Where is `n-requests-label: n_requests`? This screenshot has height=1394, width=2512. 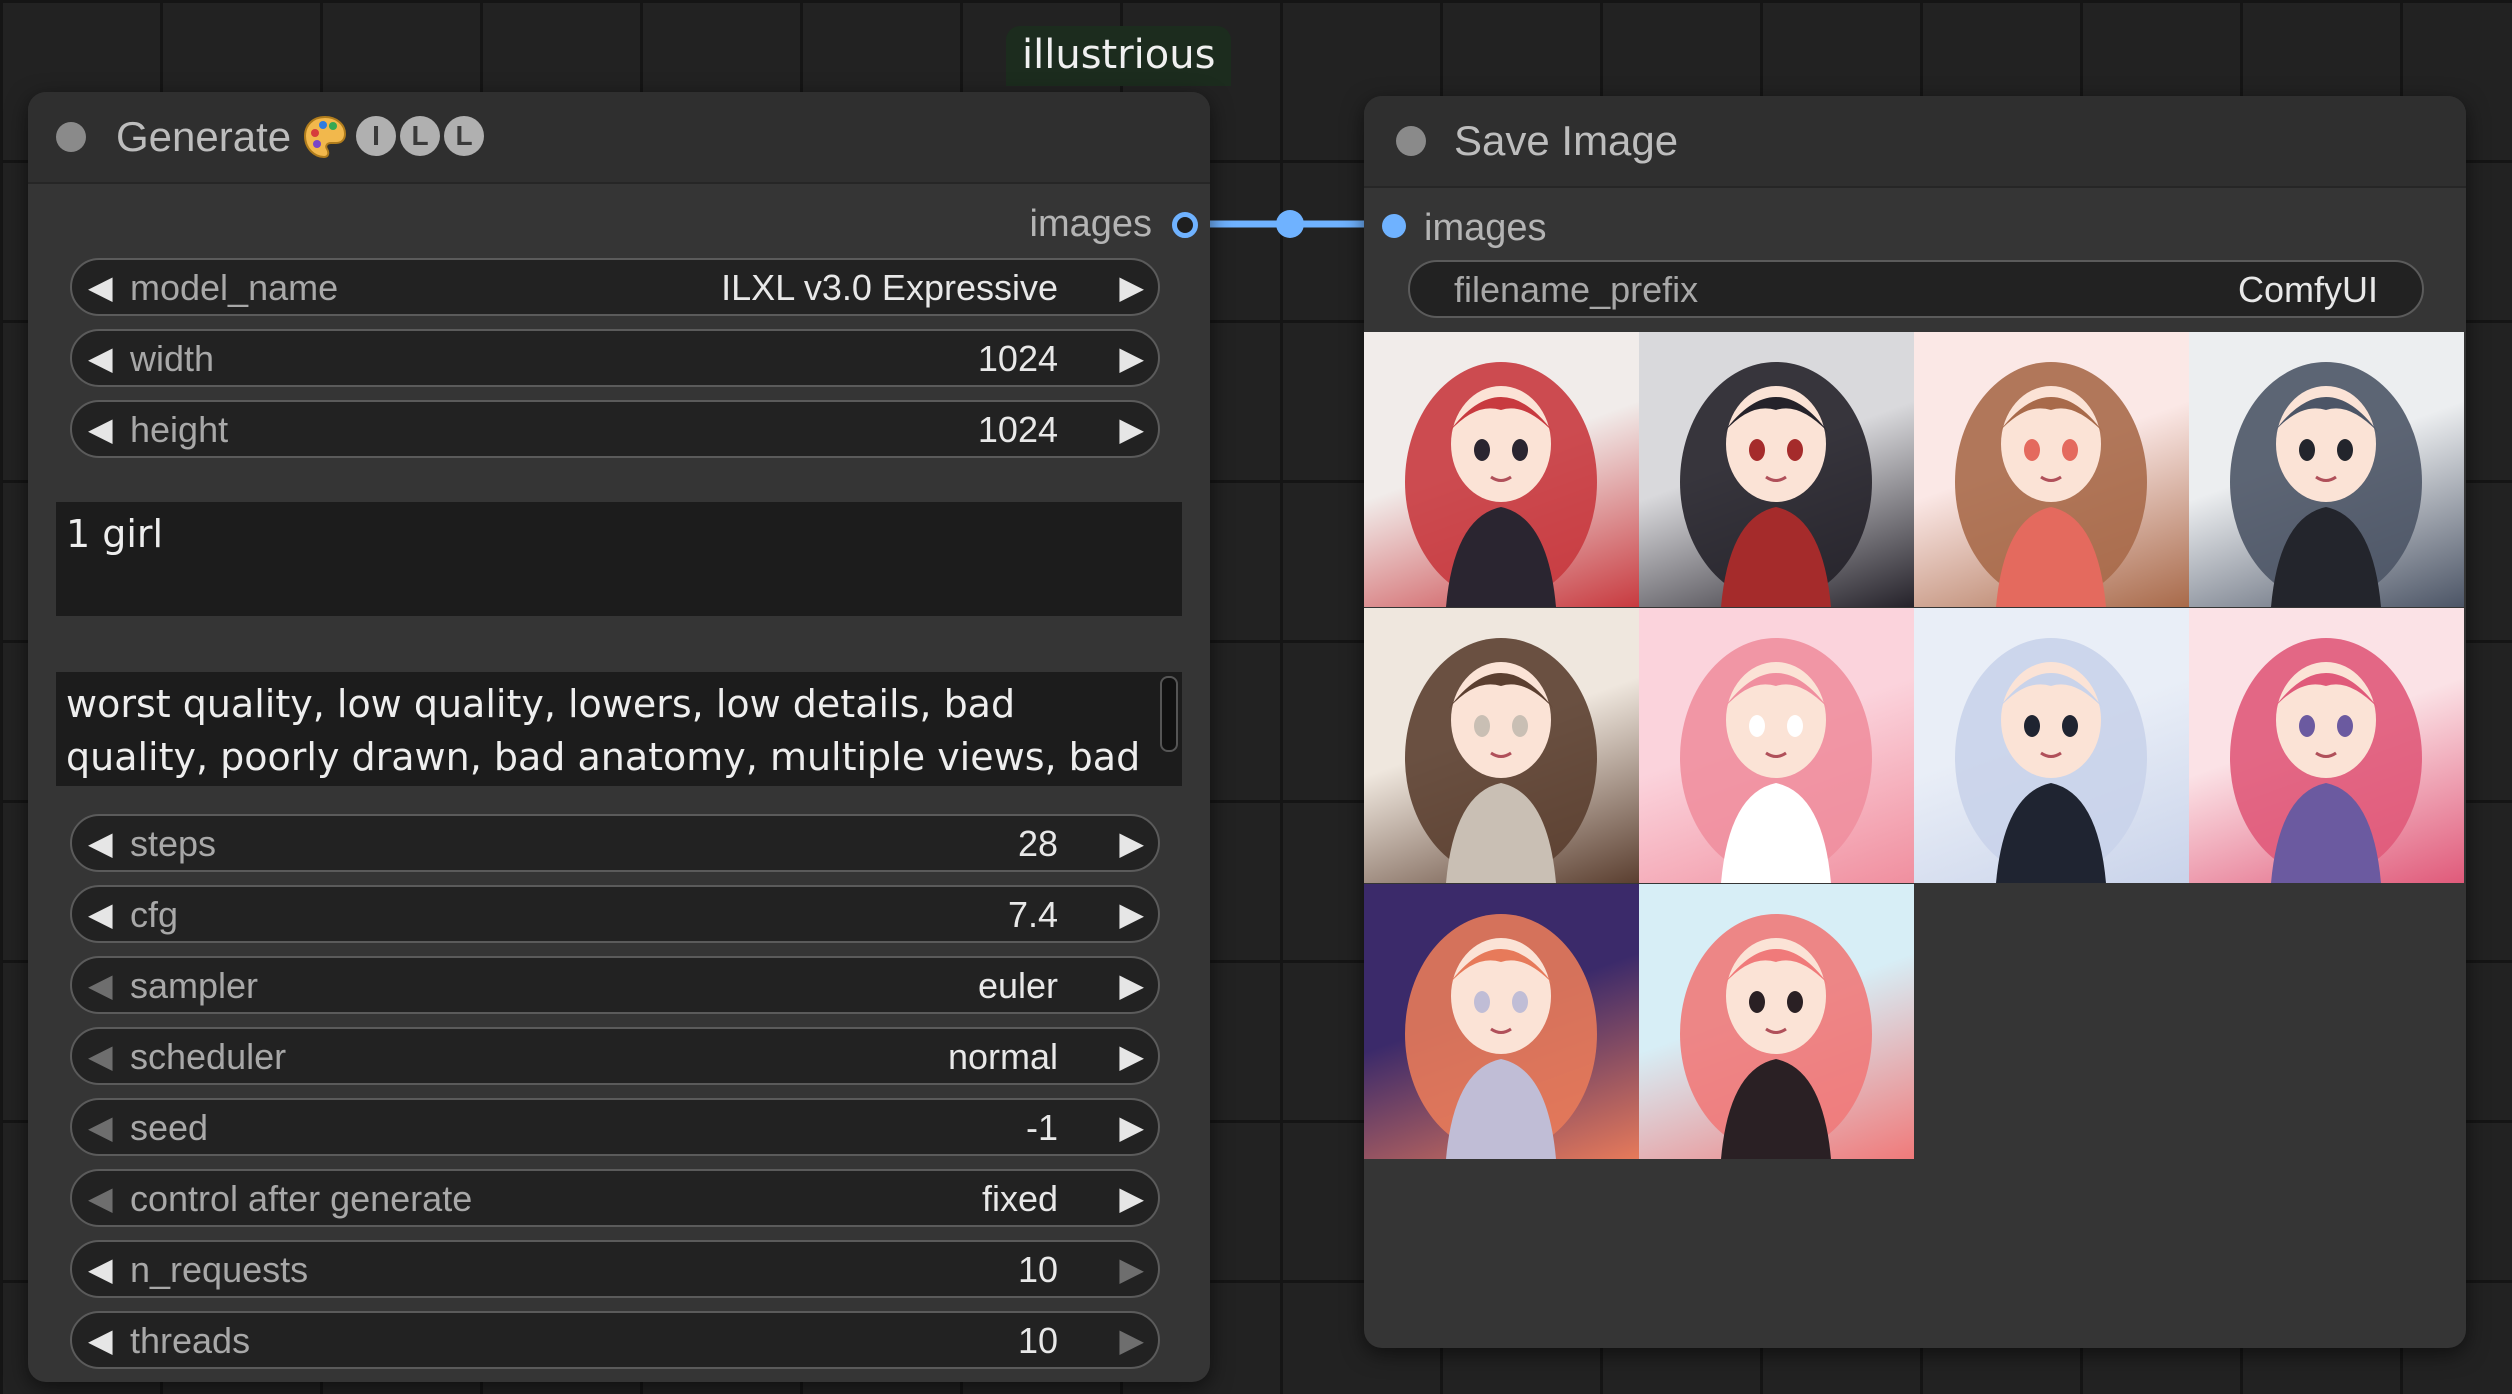 n-requests-label: n_requests is located at coordinates (219, 1269).